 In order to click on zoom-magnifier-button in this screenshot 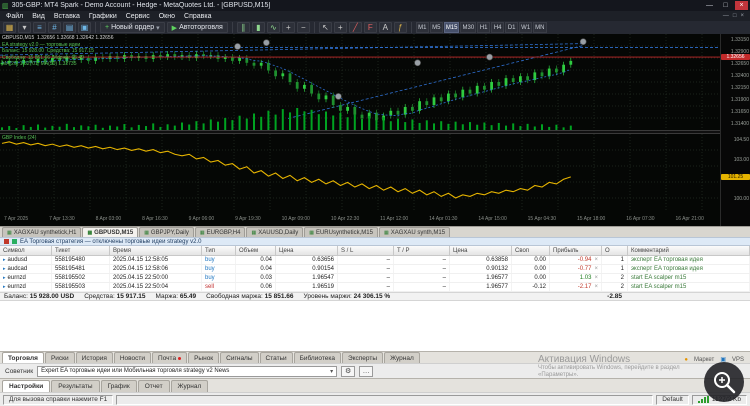, I will do `click(724, 382)`.